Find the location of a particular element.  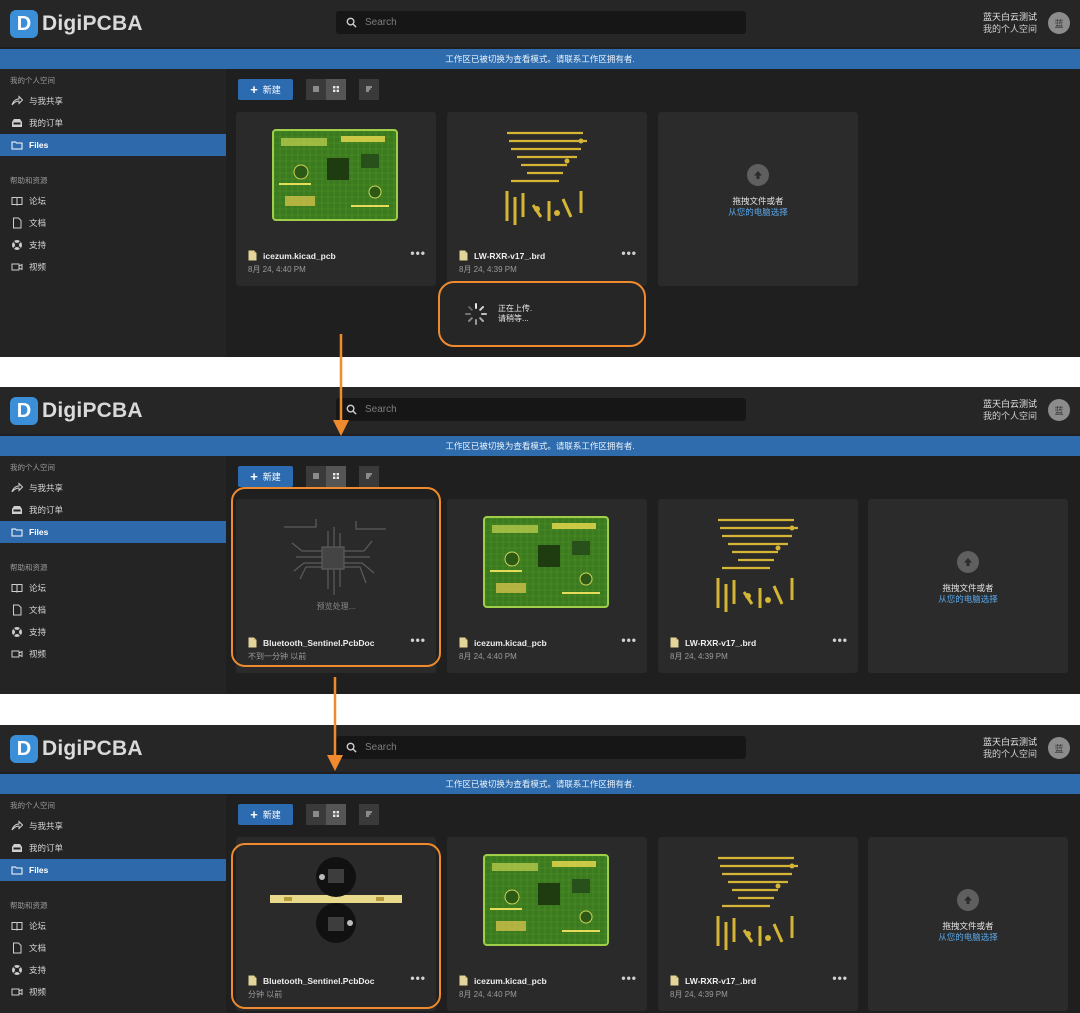

section-help: 帮助和资源 is located at coordinates (29, 180).